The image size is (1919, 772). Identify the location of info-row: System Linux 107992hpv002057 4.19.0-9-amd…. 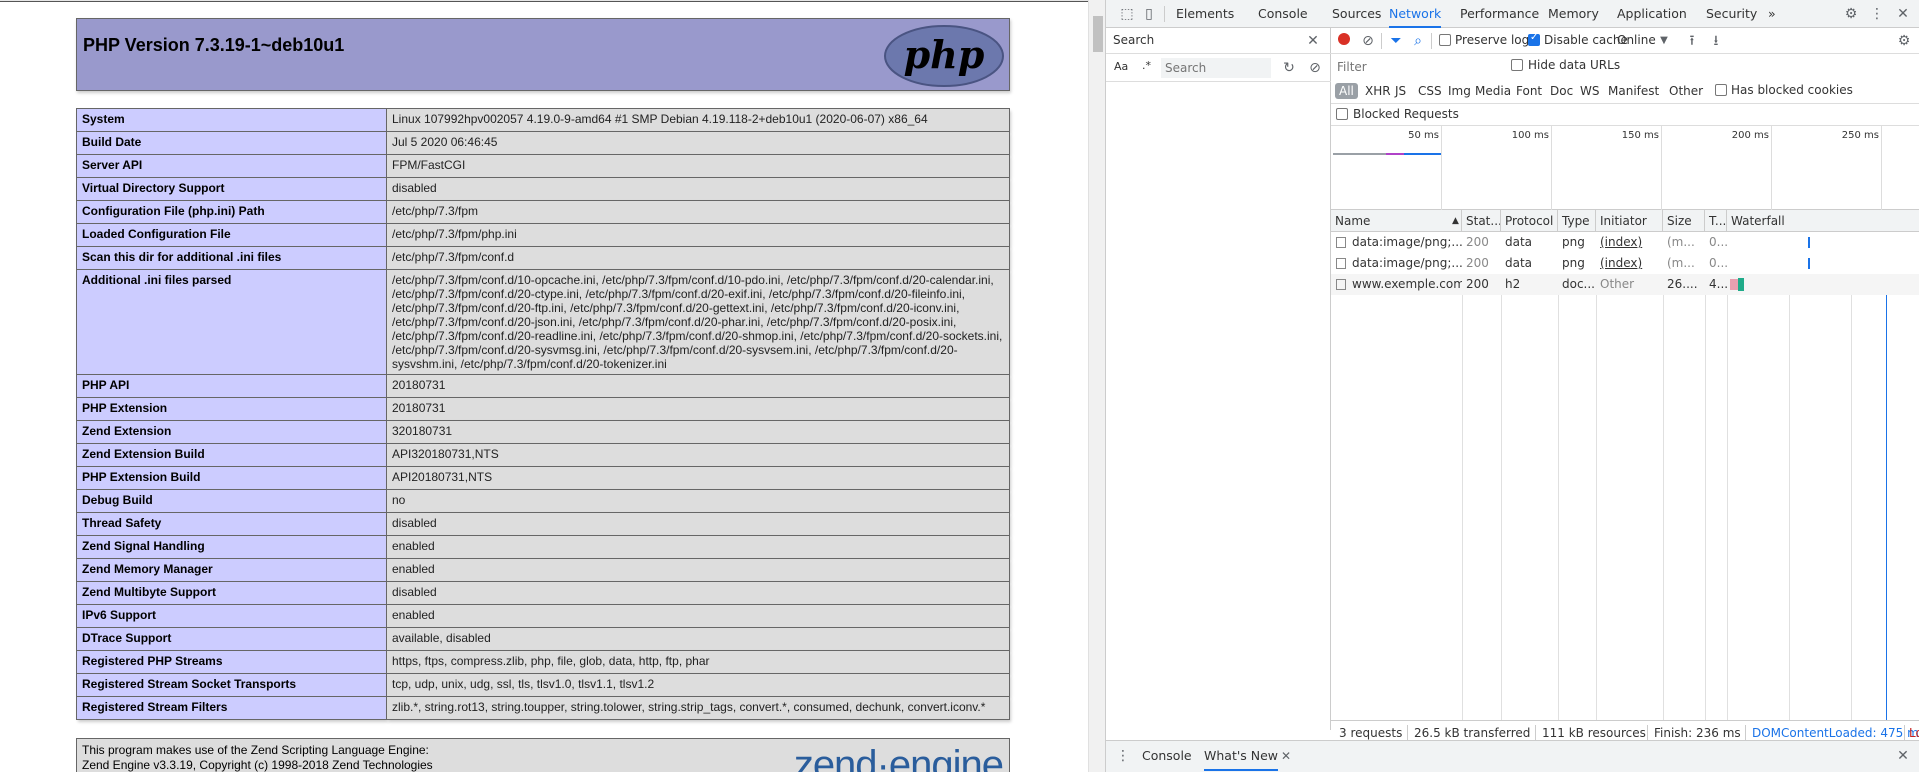
(543, 120).